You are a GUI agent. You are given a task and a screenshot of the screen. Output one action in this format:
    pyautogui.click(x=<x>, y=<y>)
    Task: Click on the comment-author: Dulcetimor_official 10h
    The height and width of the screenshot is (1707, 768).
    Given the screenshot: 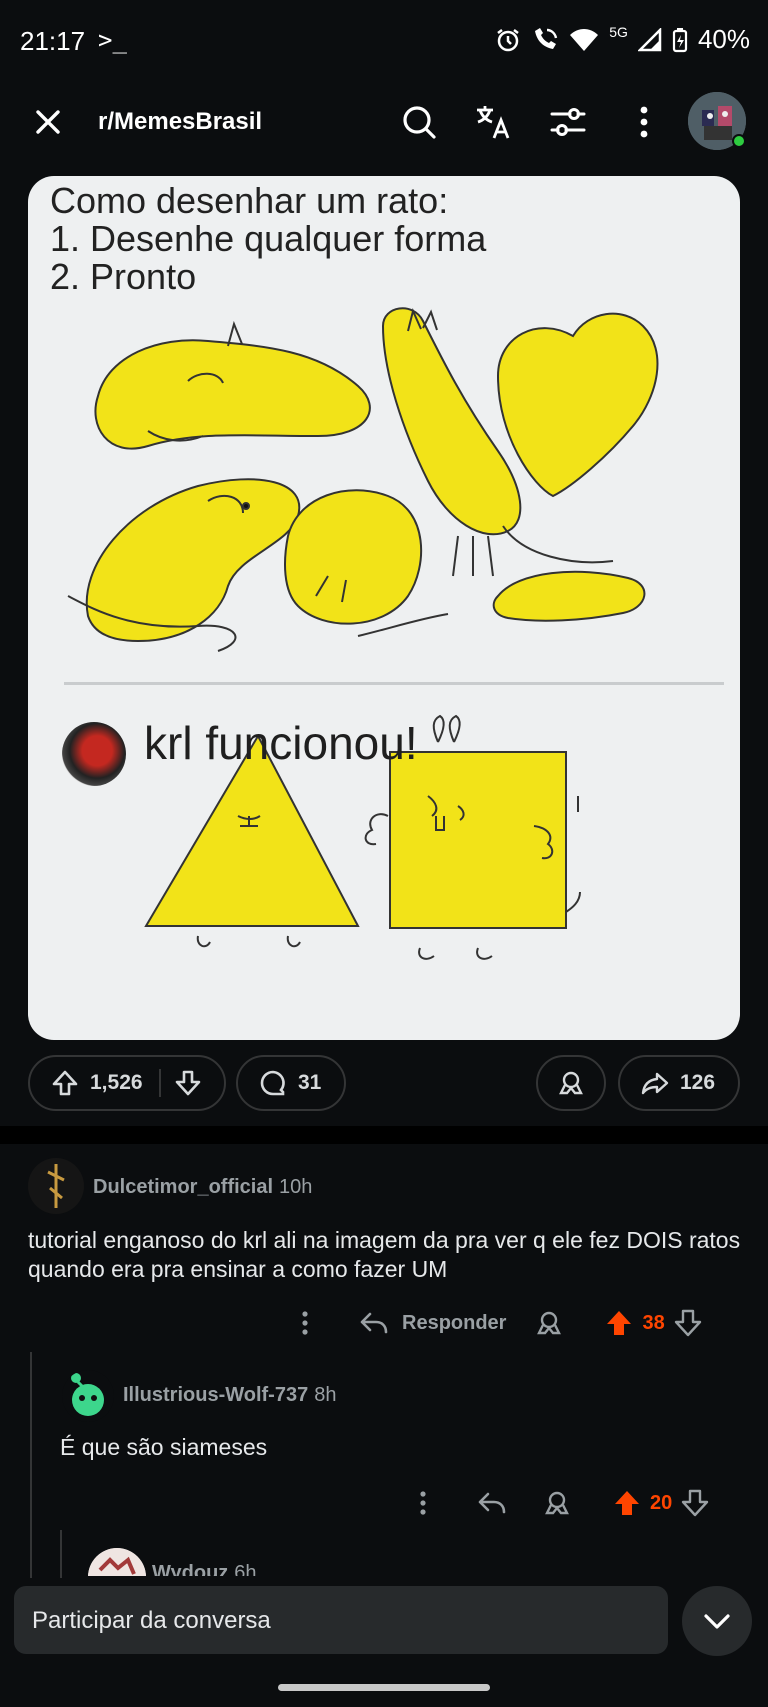 What is the action you would take?
    pyautogui.click(x=202, y=1187)
    